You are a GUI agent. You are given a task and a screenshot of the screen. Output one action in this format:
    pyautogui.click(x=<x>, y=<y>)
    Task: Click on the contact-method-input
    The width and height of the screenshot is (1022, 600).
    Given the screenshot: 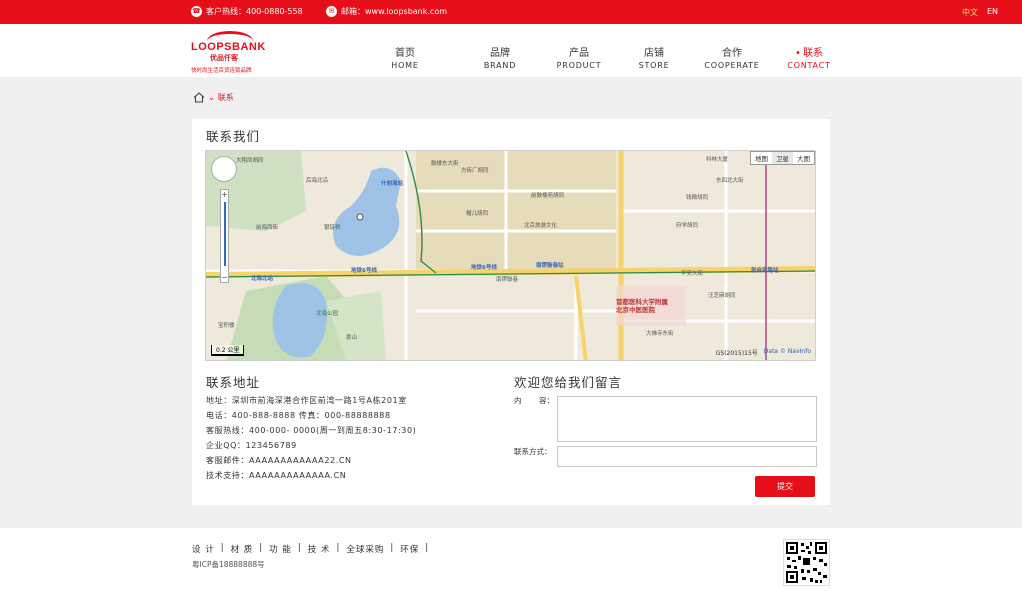 What is the action you would take?
    pyautogui.click(x=687, y=456)
    